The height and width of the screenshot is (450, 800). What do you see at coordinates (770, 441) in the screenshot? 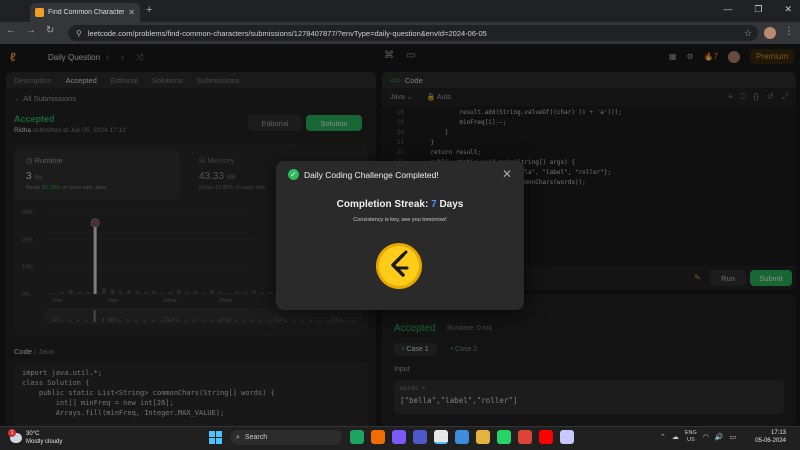
I see `clock-date: 05-06-2024` at bounding box center [770, 441].